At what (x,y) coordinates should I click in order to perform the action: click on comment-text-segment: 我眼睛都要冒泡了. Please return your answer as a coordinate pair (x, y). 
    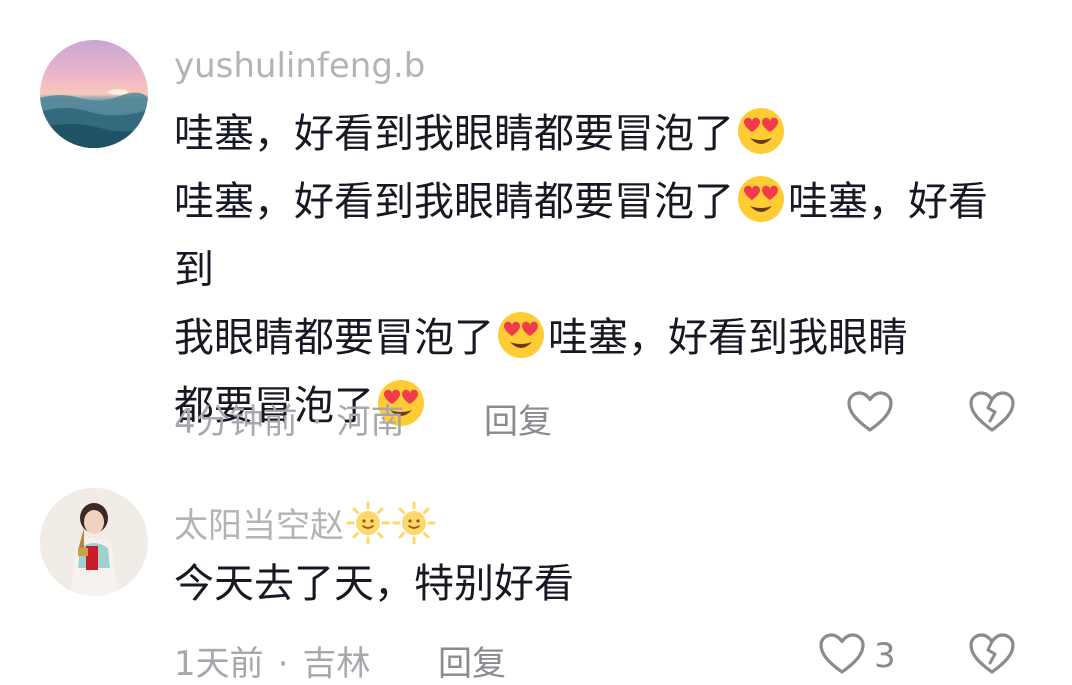
    Looking at the image, I should click on (334, 338).